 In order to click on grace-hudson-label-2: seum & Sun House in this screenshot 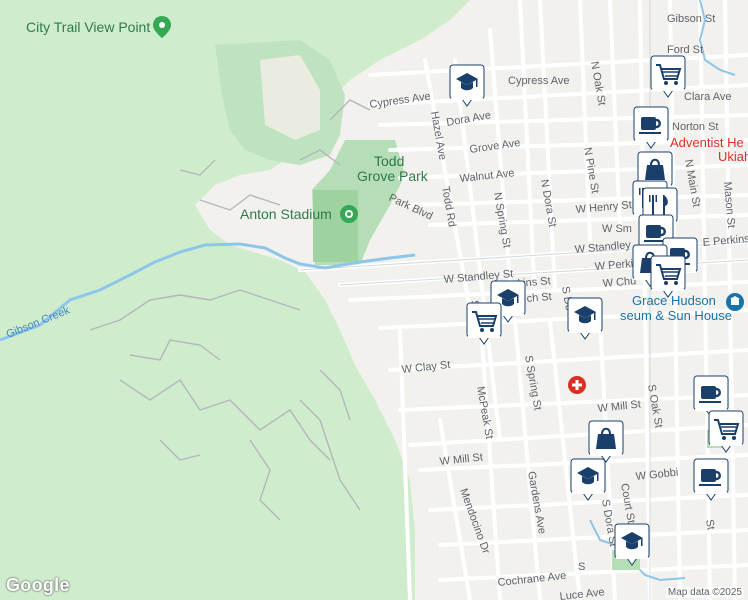, I will do `click(676, 315)`.